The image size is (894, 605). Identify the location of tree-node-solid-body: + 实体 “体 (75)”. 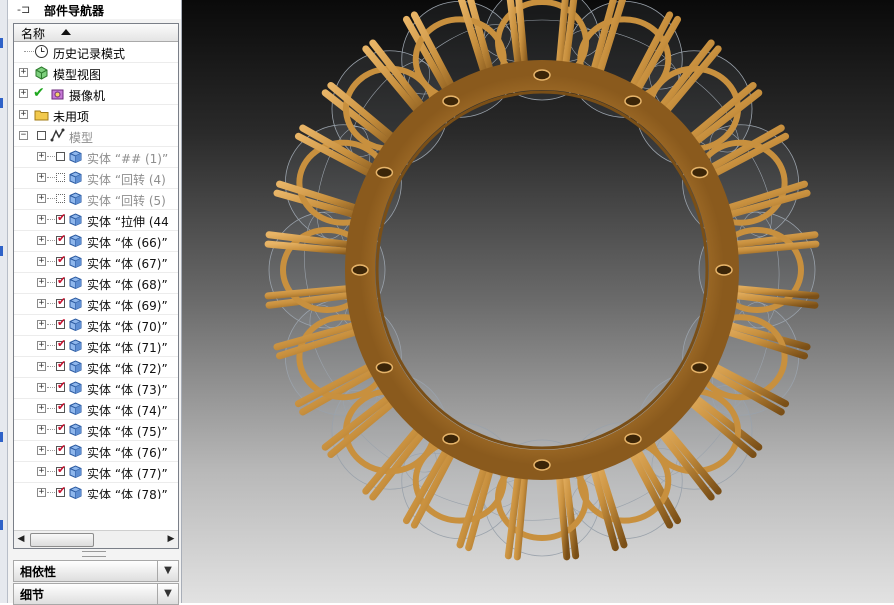
(96, 430).